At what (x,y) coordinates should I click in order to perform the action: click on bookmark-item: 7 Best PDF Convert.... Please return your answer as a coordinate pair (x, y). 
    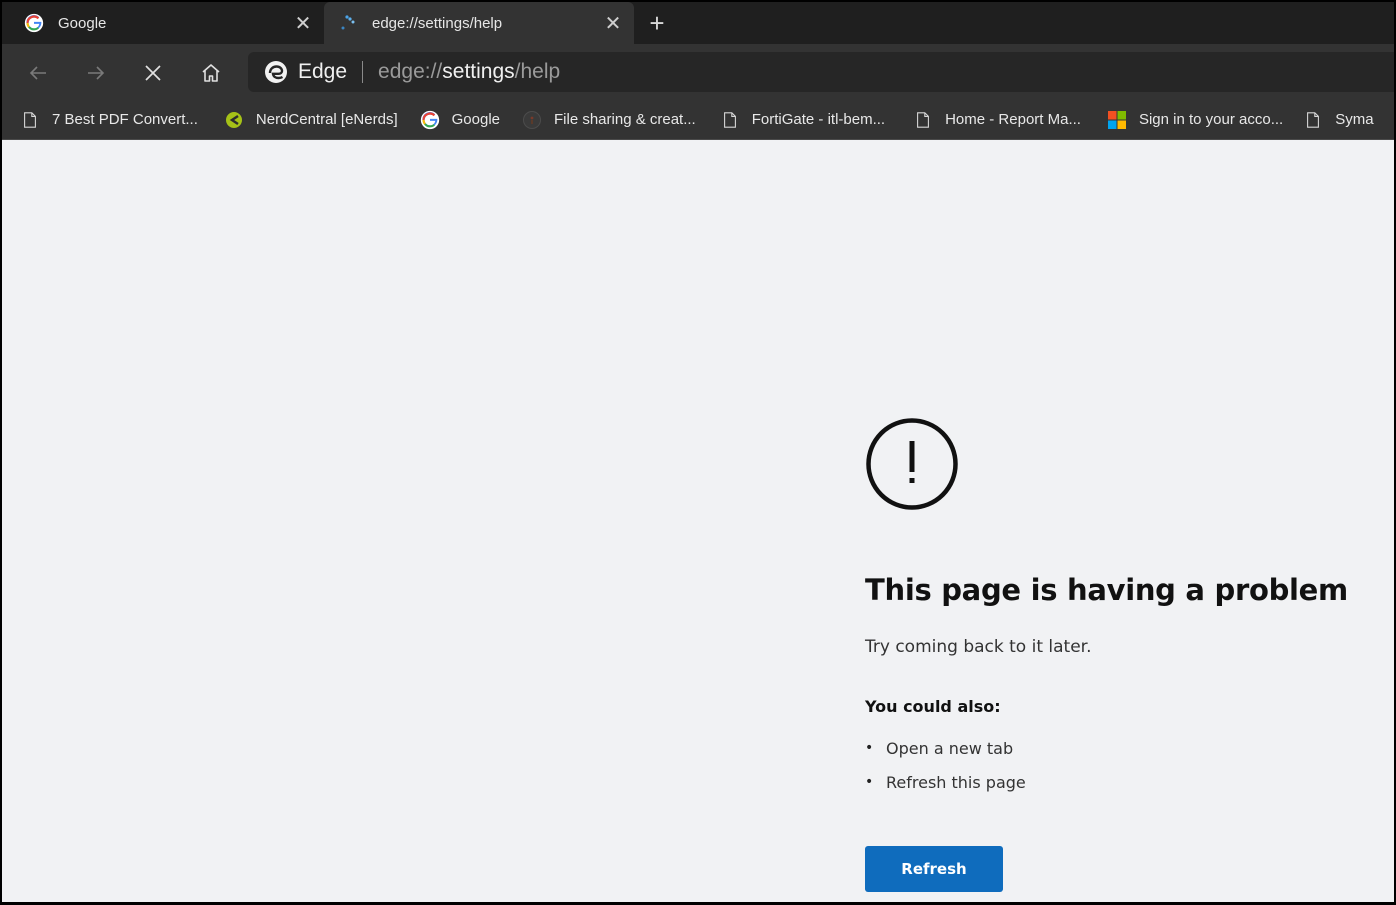
    Looking at the image, I should click on (109, 120).